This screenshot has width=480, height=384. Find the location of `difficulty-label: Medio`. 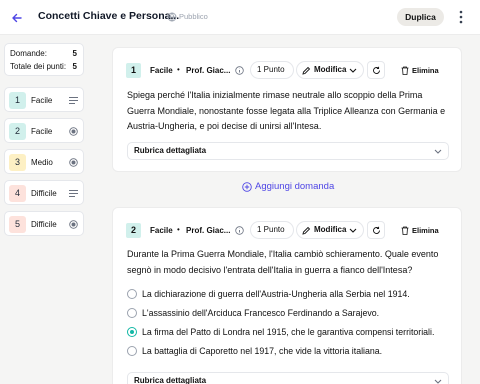

difficulty-label: Medio is located at coordinates (42, 162).